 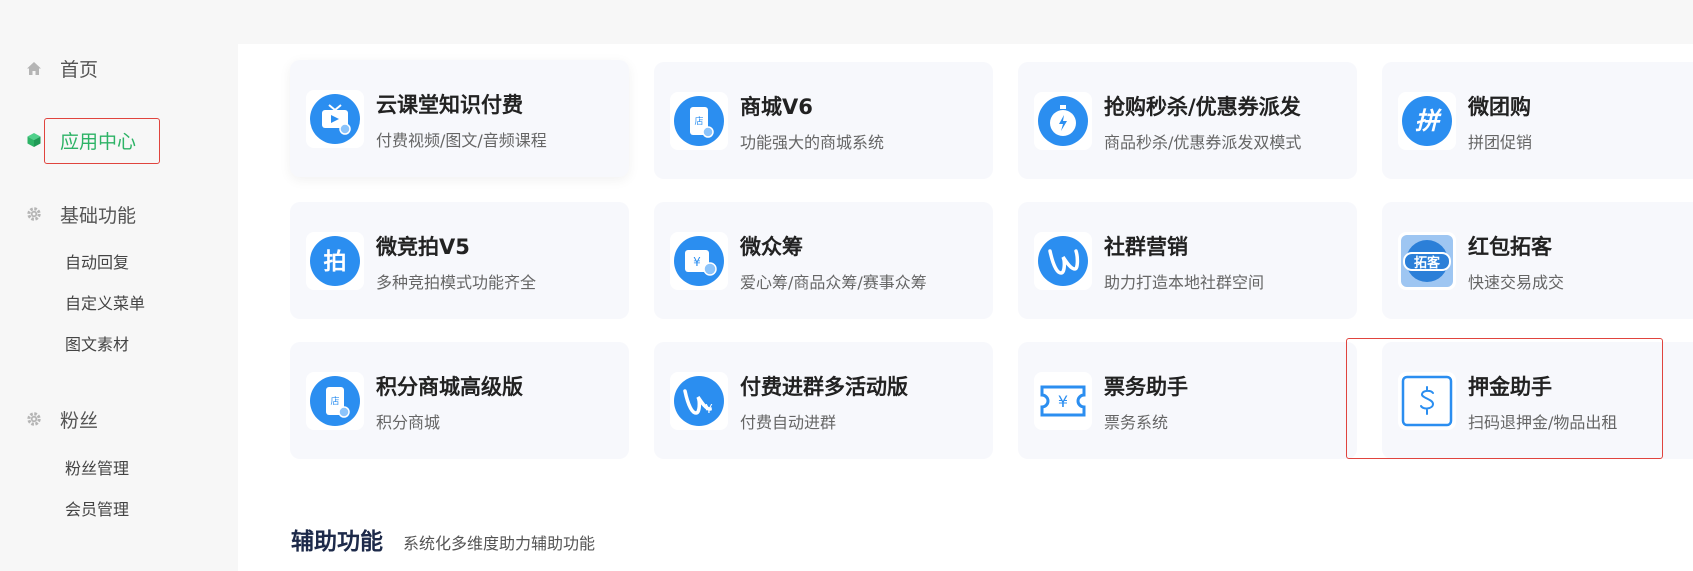 What do you see at coordinates (449, 387) in the screenshot?
I see `app-title: 积分商城高级版` at bounding box center [449, 387].